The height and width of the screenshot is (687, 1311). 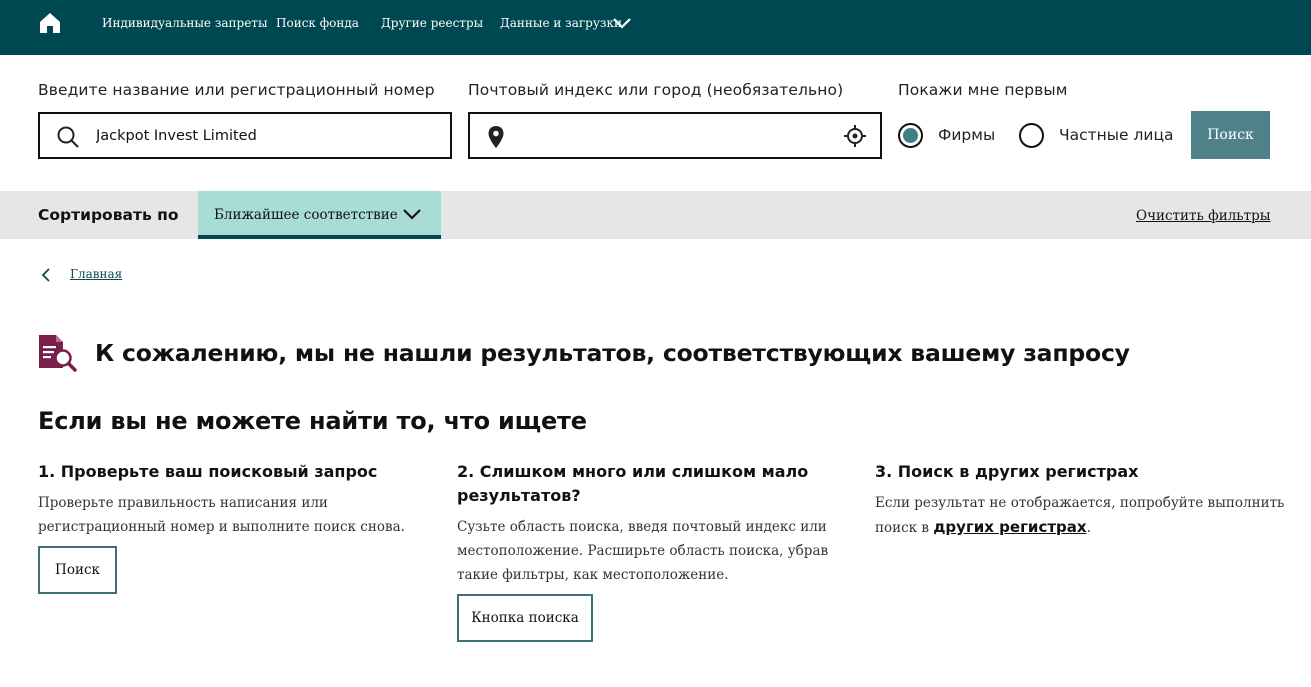 What do you see at coordinates (1009, 527) in the screenshot?
I see `other-registers-link: других регистрах` at bounding box center [1009, 527].